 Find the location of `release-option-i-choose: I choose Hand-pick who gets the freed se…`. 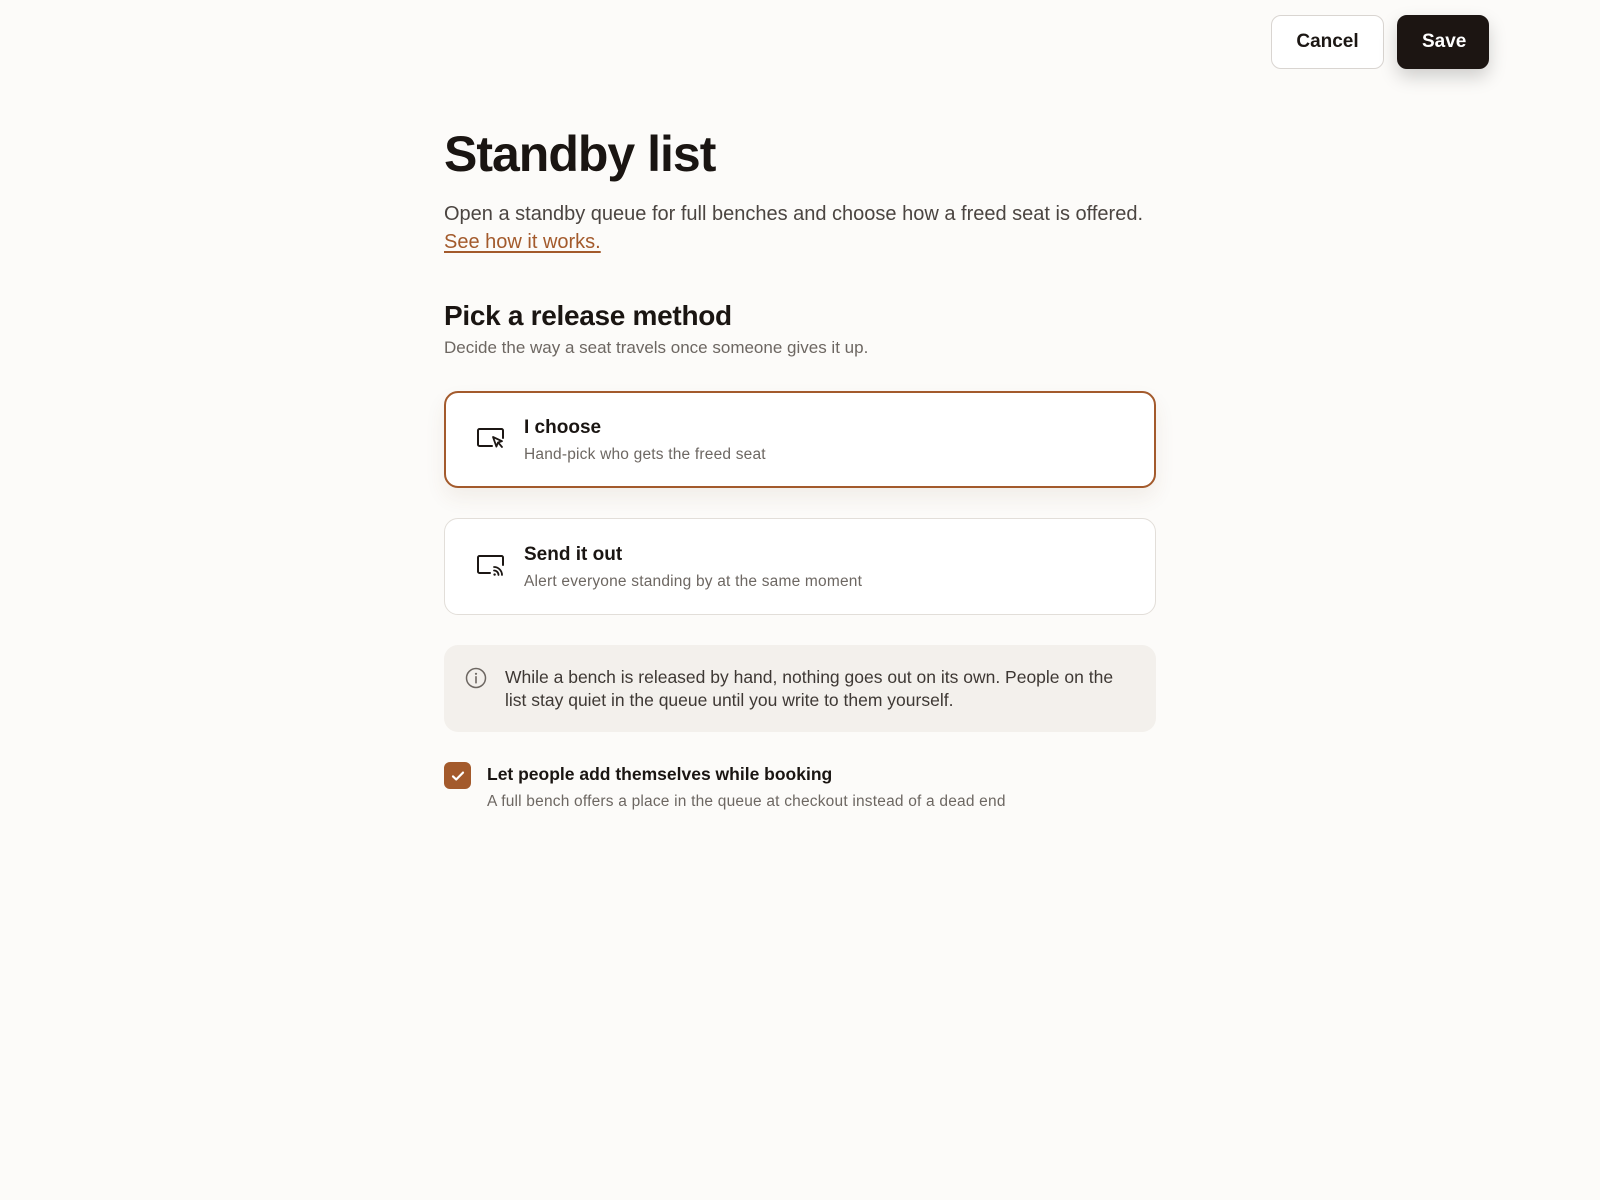

release-option-i-choose: I choose Hand-pick who gets the freed se… is located at coordinates (800, 439).